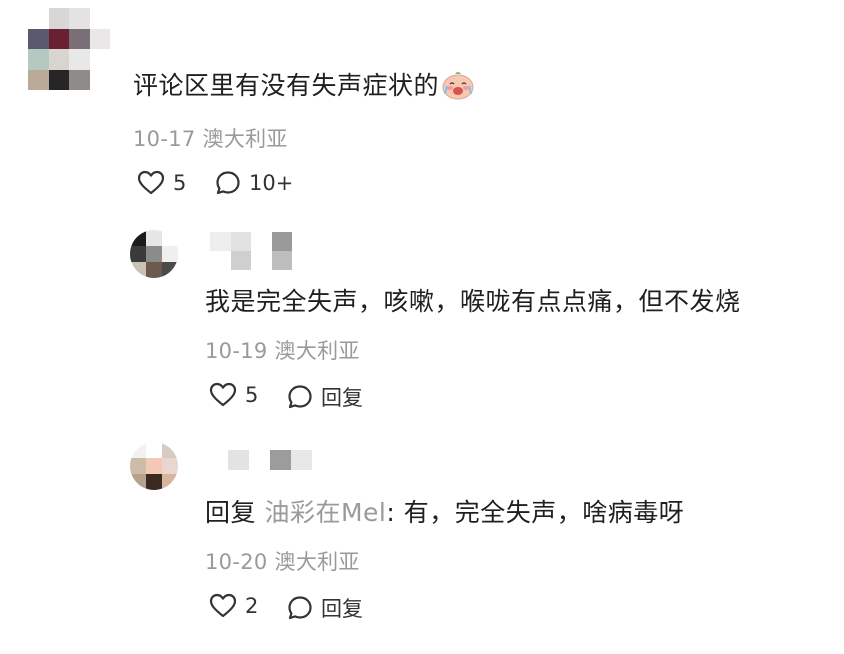 The image size is (844, 654). What do you see at coordinates (231, 512) in the screenshot?
I see `reply-prefix: 回复` at bounding box center [231, 512].